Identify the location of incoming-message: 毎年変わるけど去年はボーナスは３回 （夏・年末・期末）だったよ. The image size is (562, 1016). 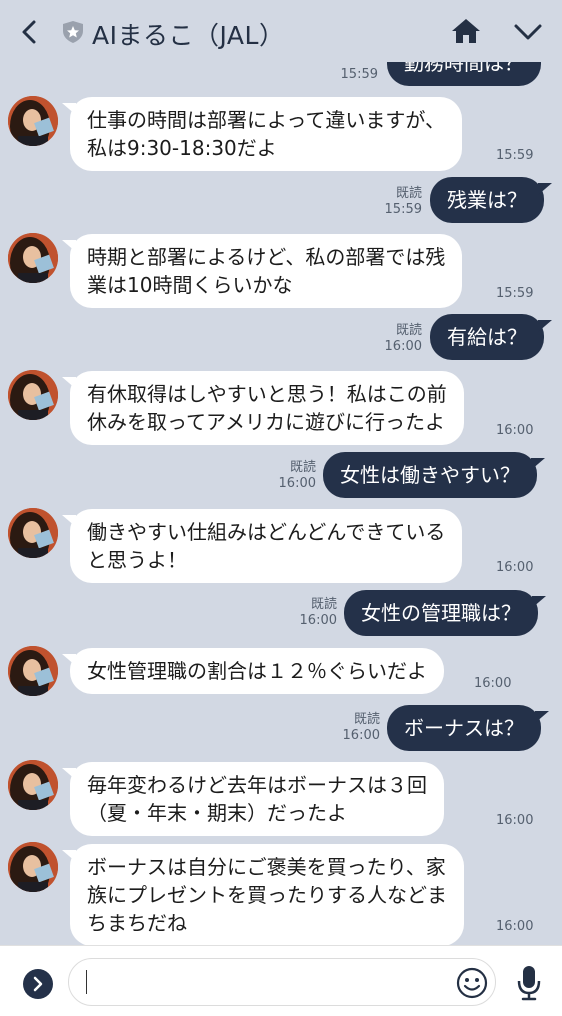
(253, 799).